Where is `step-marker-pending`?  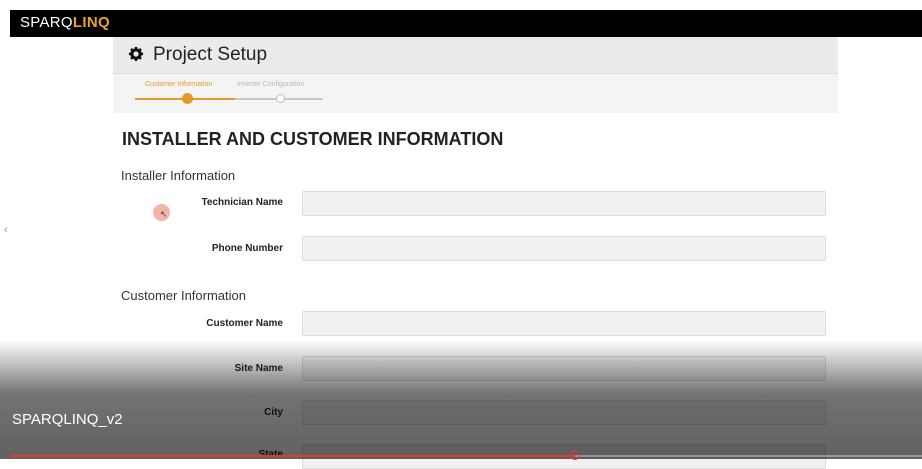
step-marker-pending is located at coordinates (280, 98).